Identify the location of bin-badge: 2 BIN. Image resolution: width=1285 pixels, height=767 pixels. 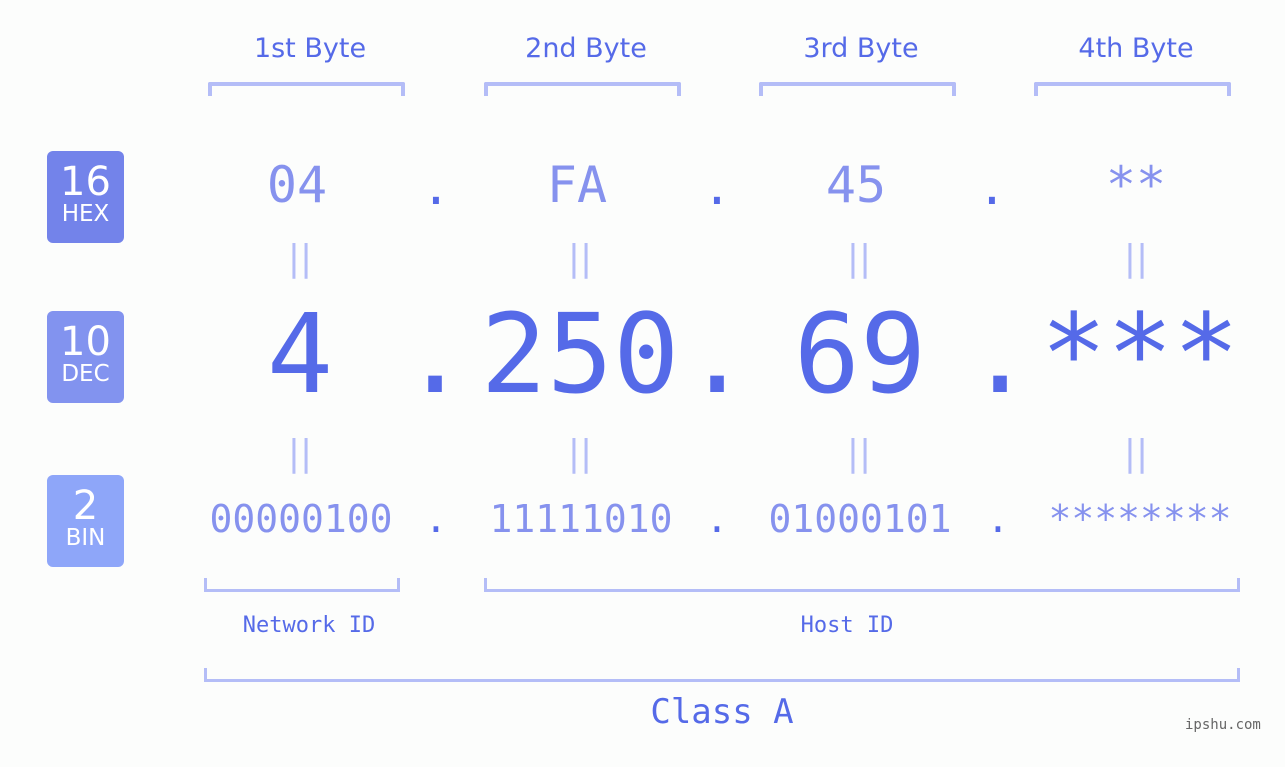
(85, 521).